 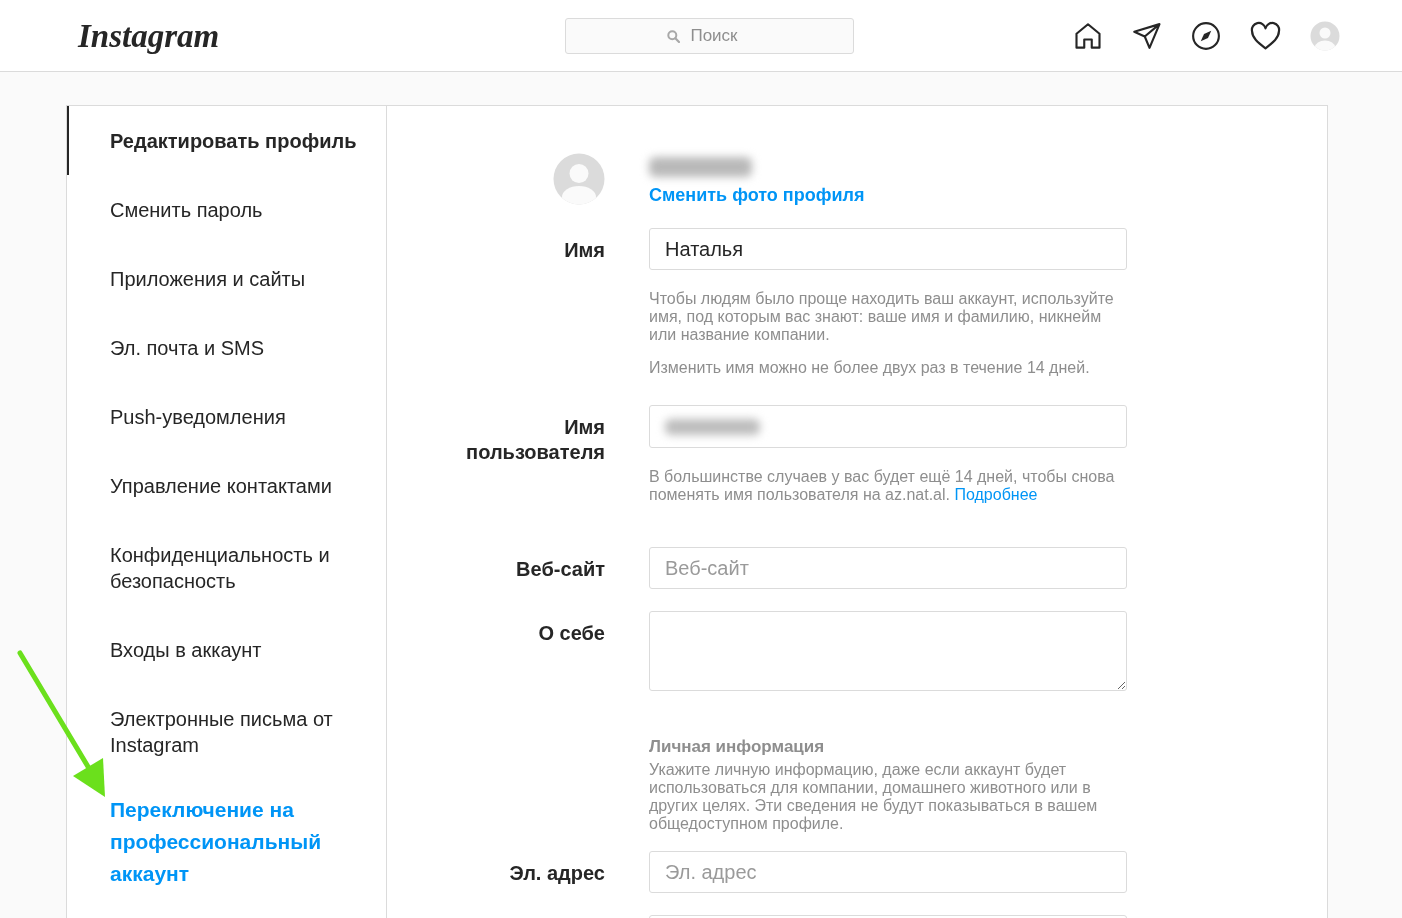 What do you see at coordinates (226, 347) in the screenshot?
I see `sidebar-item: Эл. почта и SMS` at bounding box center [226, 347].